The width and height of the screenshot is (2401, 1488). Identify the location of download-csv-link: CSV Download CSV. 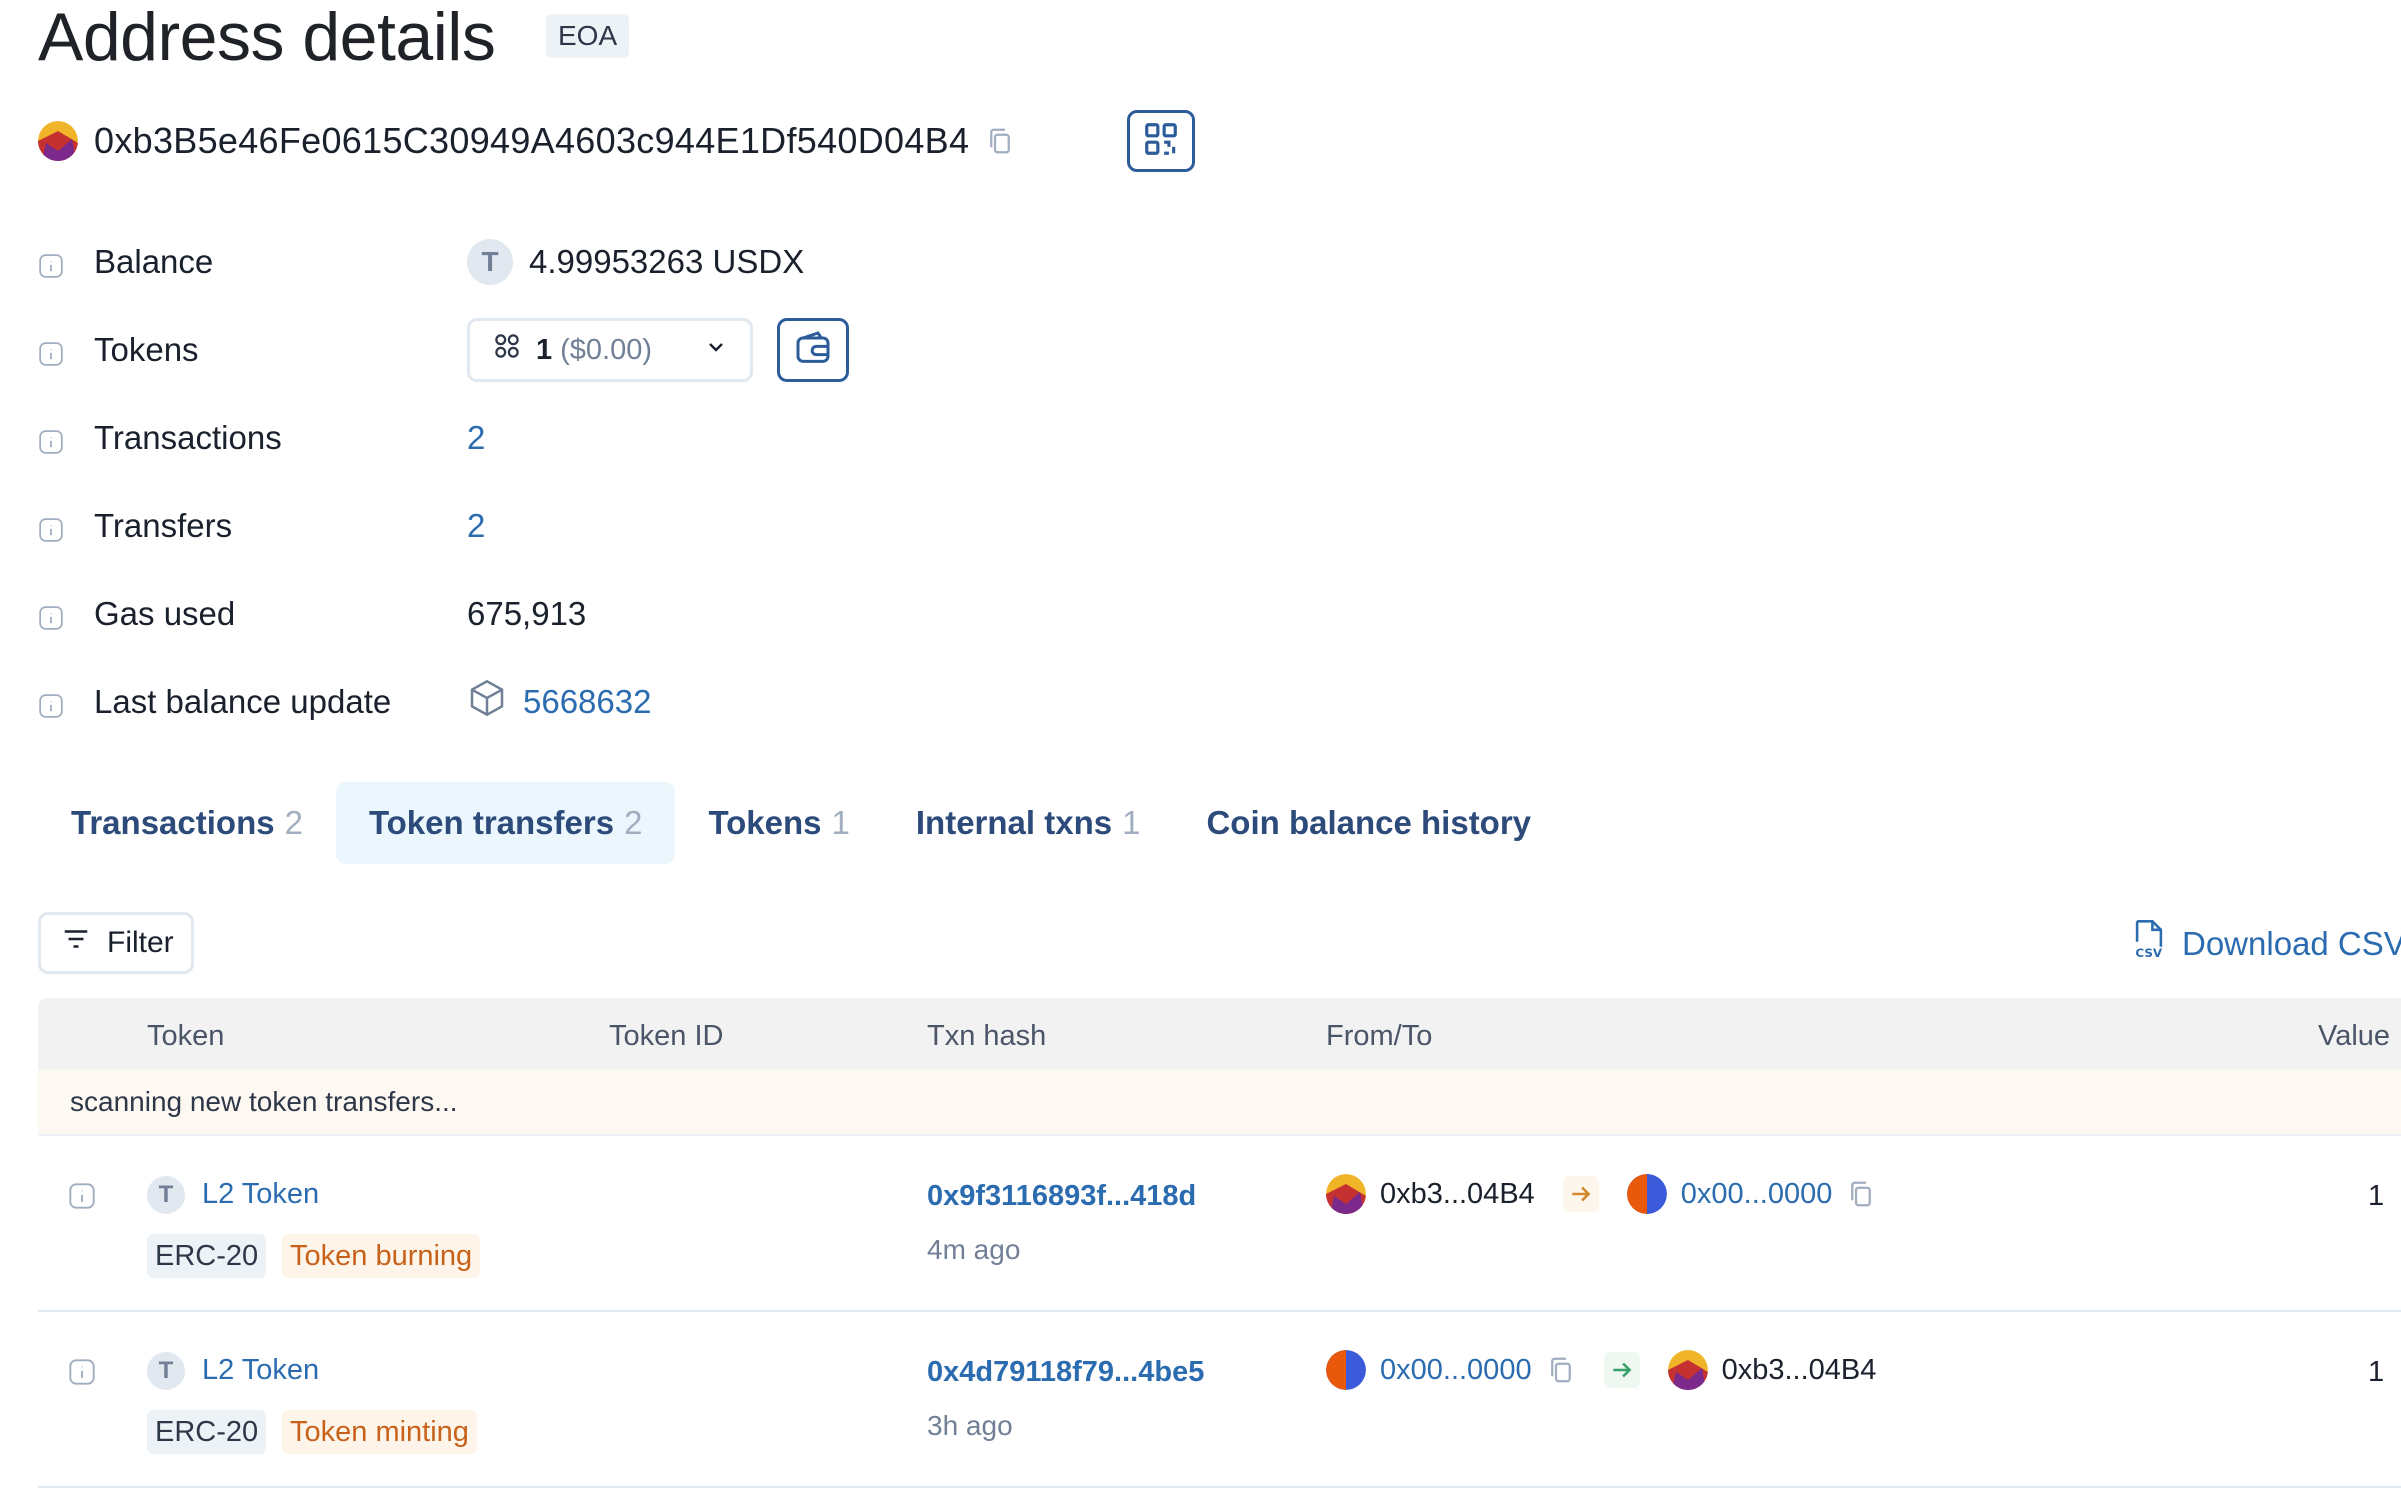
(2266, 944).